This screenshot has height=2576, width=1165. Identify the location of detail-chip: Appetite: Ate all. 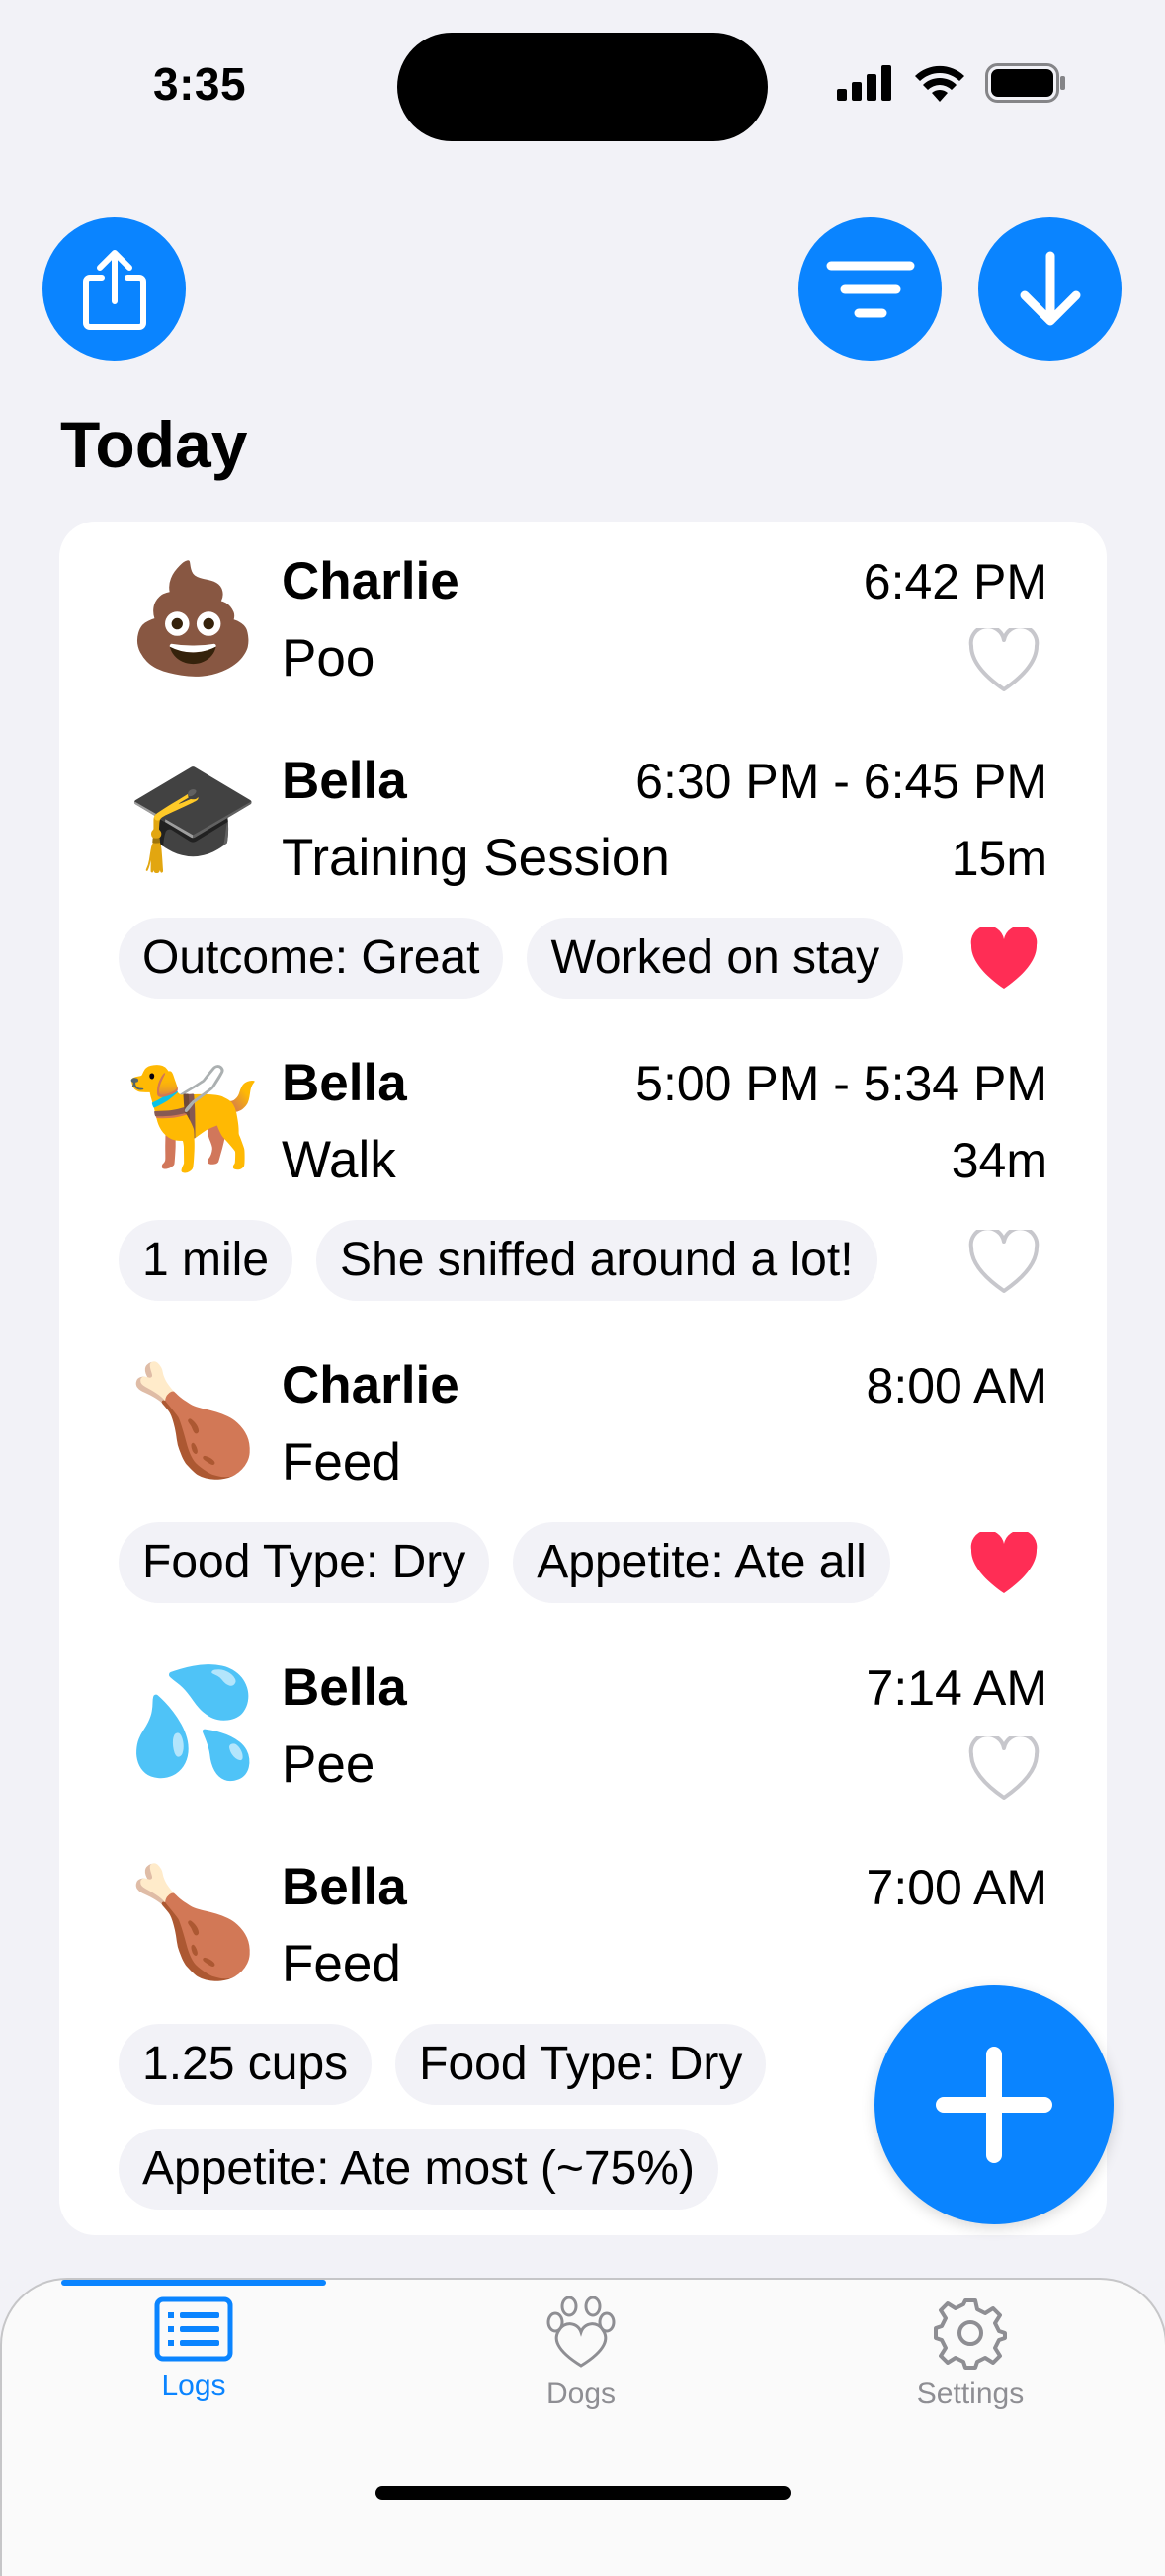
(701, 1562).